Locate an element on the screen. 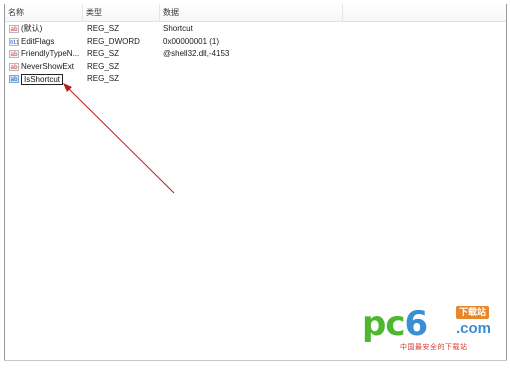  list-header: 名称 类型 数据 is located at coordinates (255, 13).